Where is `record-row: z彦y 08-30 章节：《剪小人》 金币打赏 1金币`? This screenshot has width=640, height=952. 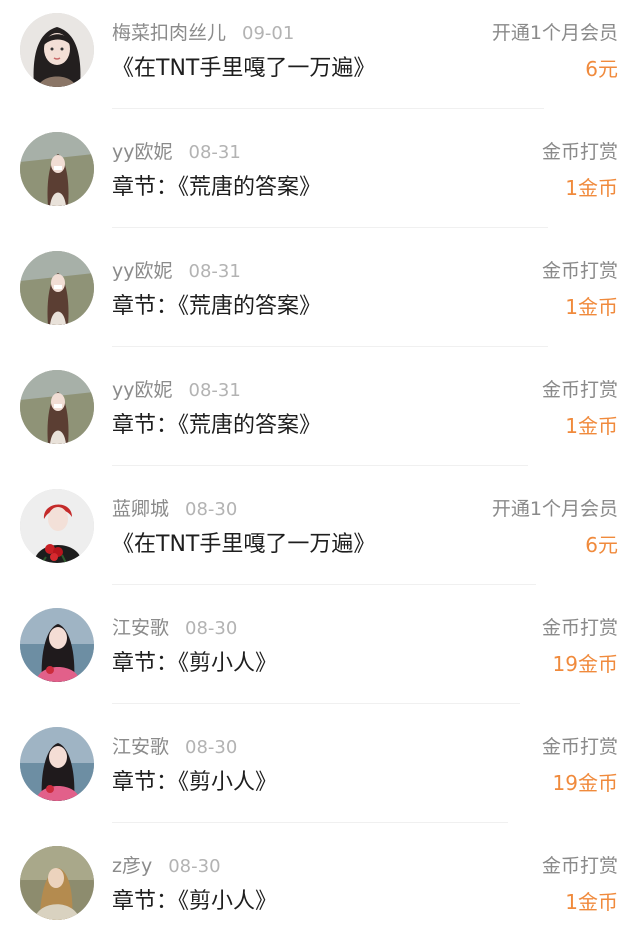
record-row: z彦y 08-30 章节：《剪小人》 金币打赏 1金币 is located at coordinates (320, 892).